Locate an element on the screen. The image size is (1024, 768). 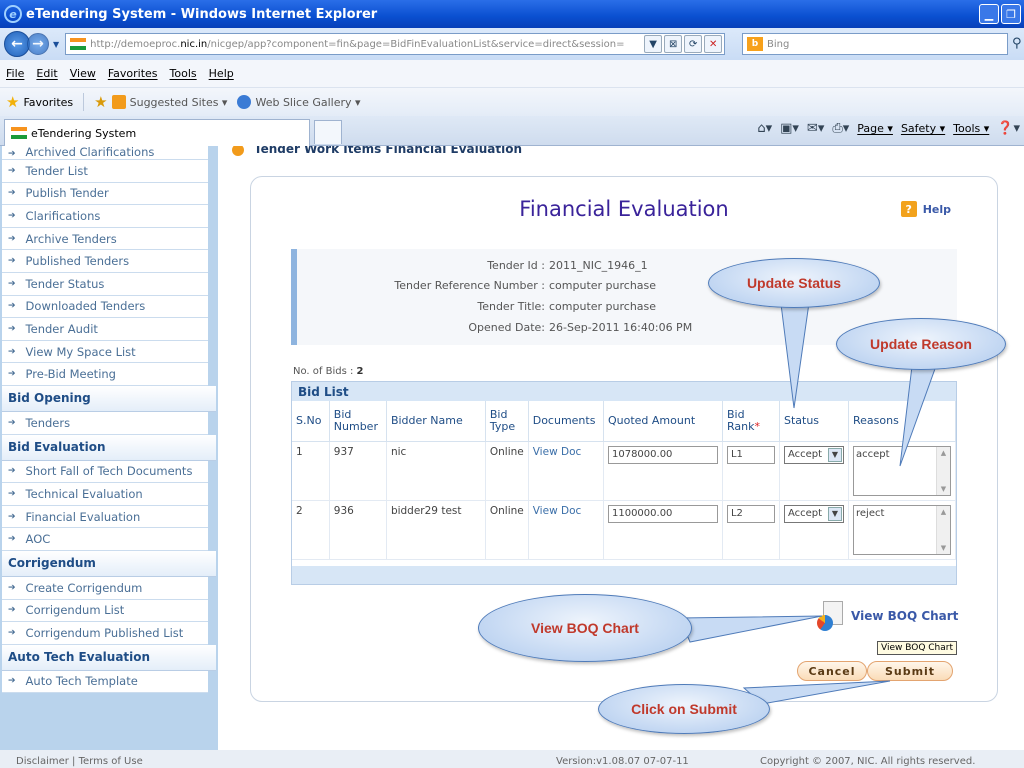
sidebar-item-short-fall: ➔ Short Fall of Tech Documents is located at coordinates (105, 472).